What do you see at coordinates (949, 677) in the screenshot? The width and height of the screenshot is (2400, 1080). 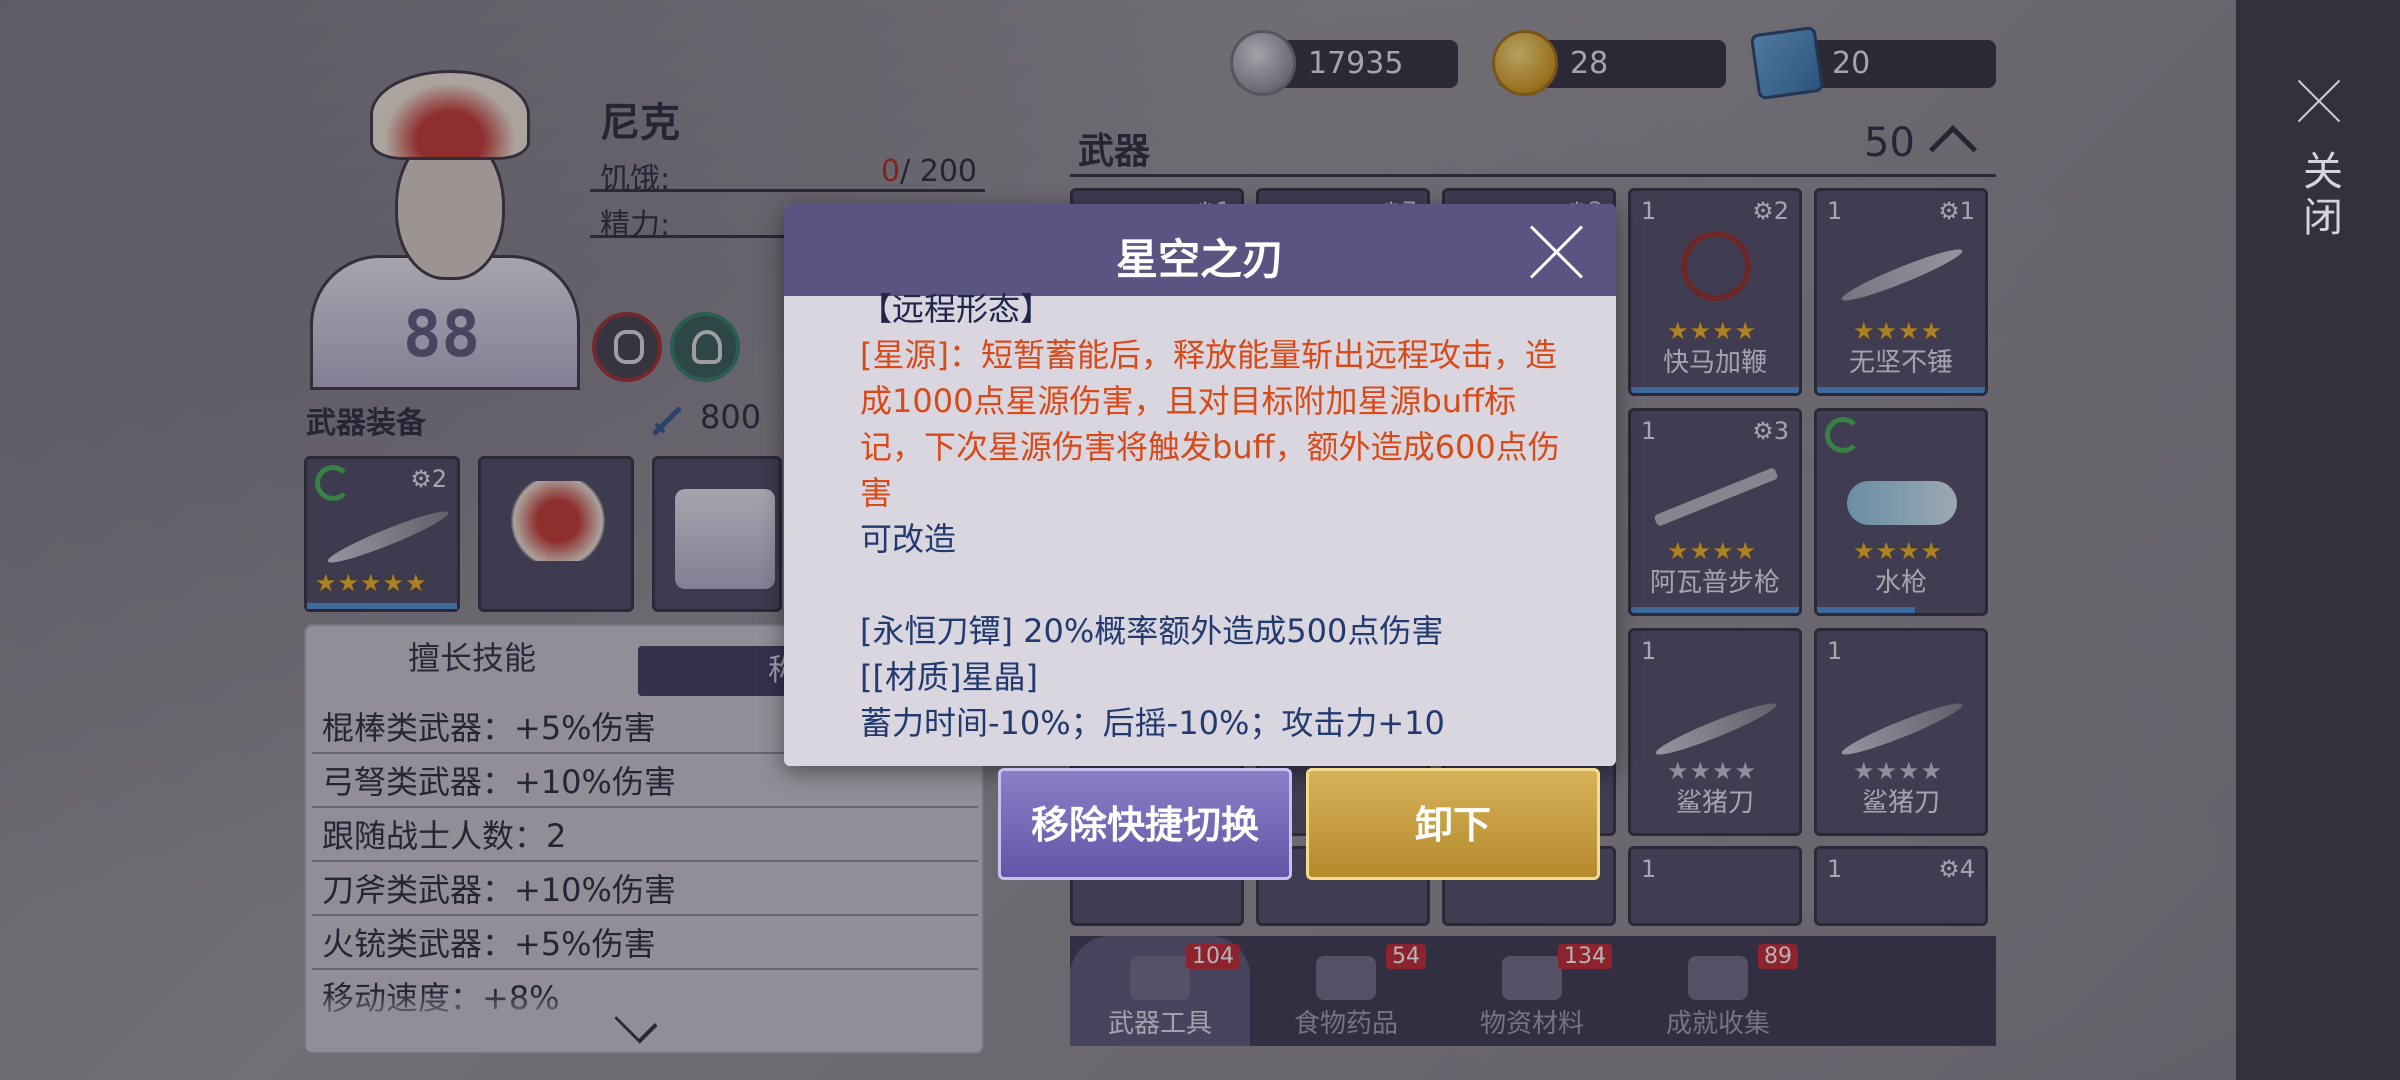 I see `material-line: [[材质]星晶]` at bounding box center [949, 677].